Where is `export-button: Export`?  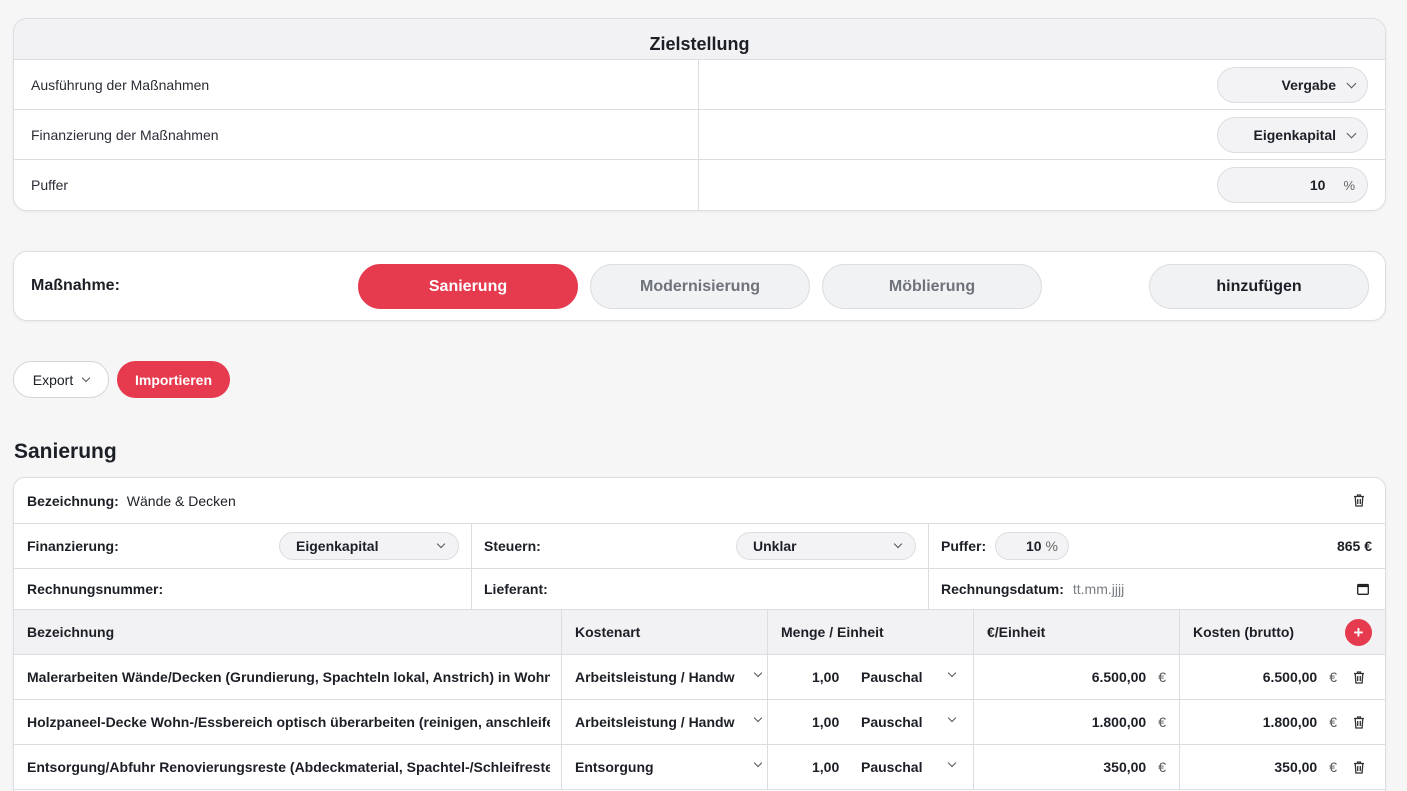
export-button: Export is located at coordinates (61, 379).